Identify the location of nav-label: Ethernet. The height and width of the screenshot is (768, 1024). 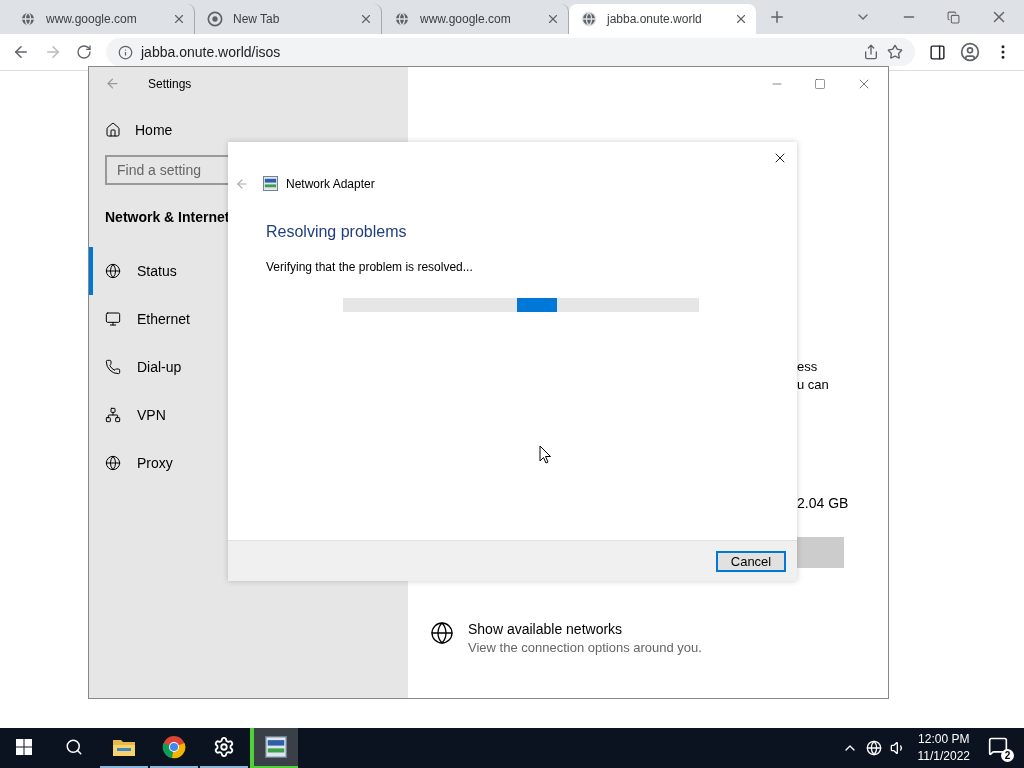
(163, 319).